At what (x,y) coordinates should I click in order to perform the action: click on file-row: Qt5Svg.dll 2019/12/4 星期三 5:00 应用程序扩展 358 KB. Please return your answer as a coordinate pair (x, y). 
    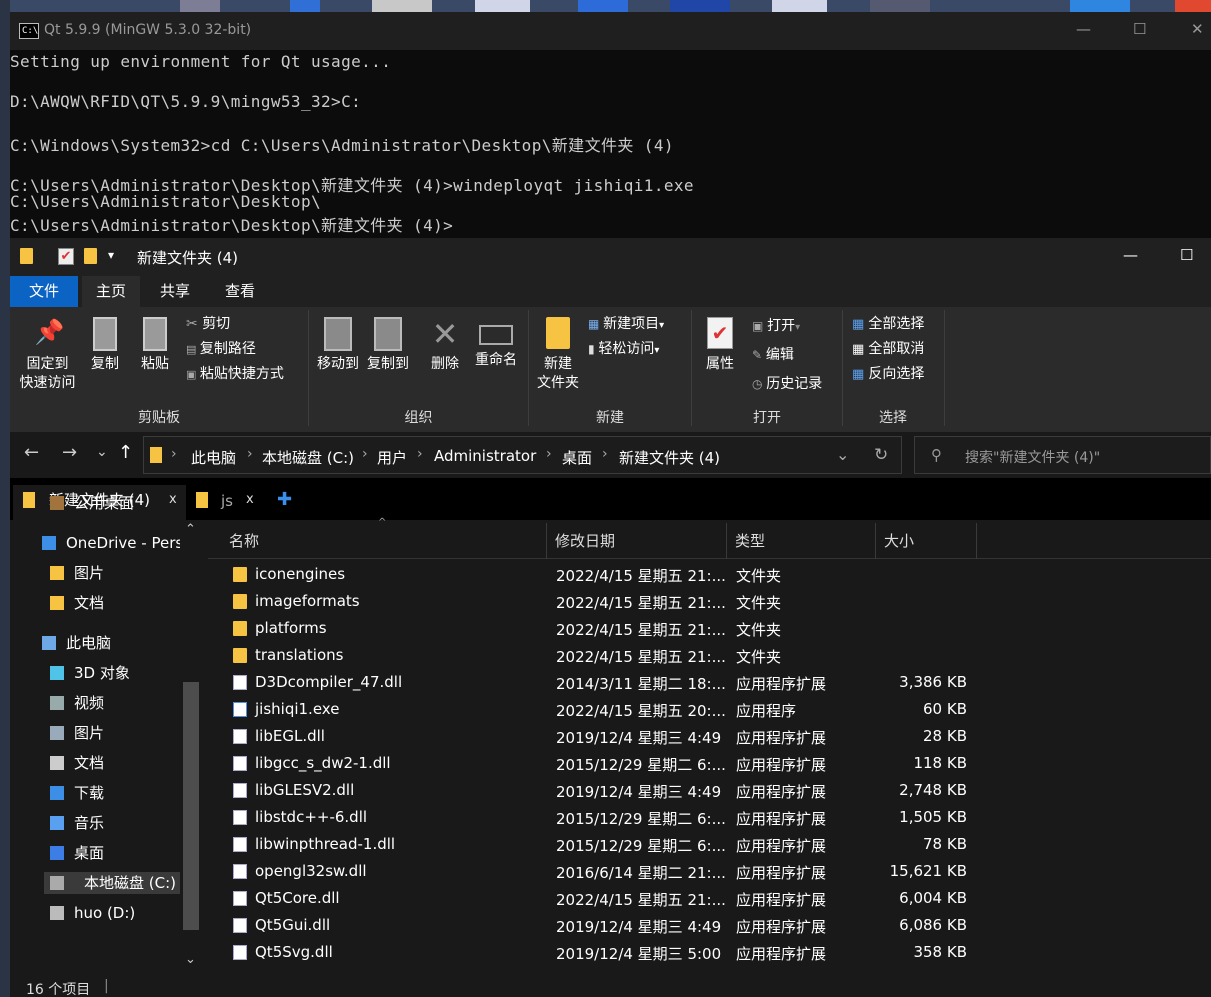
    Looking at the image, I should click on (709, 952).